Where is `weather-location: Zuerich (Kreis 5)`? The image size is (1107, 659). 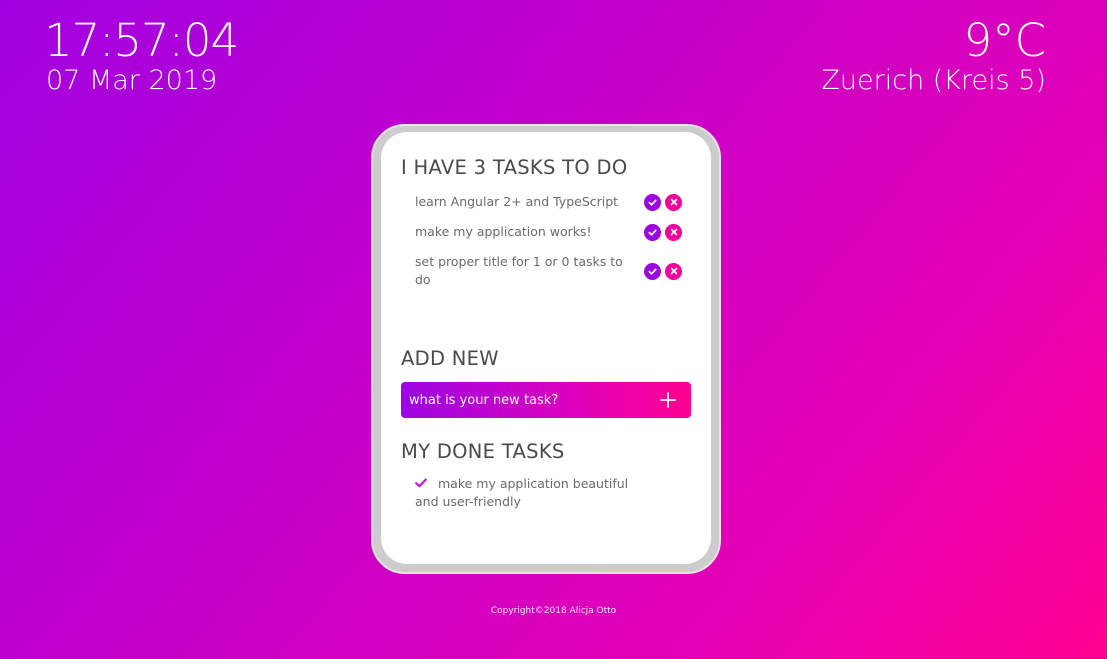 weather-location: Zuerich (Kreis 5) is located at coordinates (933, 80).